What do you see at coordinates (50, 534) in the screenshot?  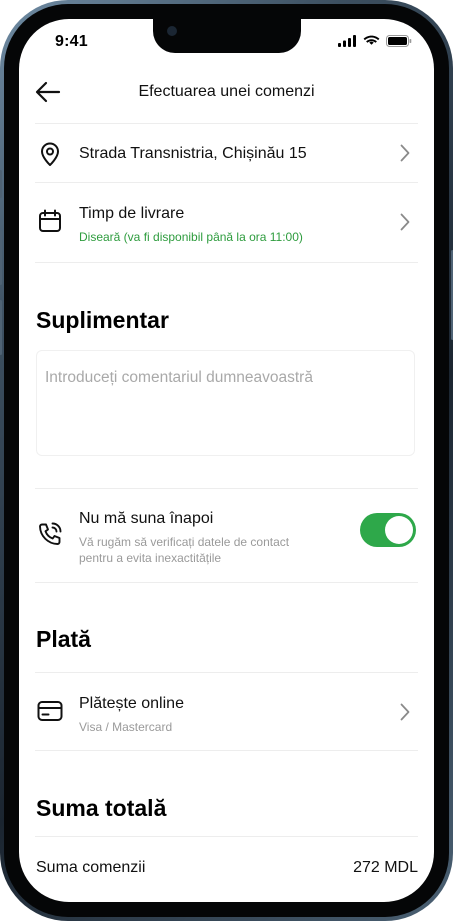 I see `phone-call-icon` at bounding box center [50, 534].